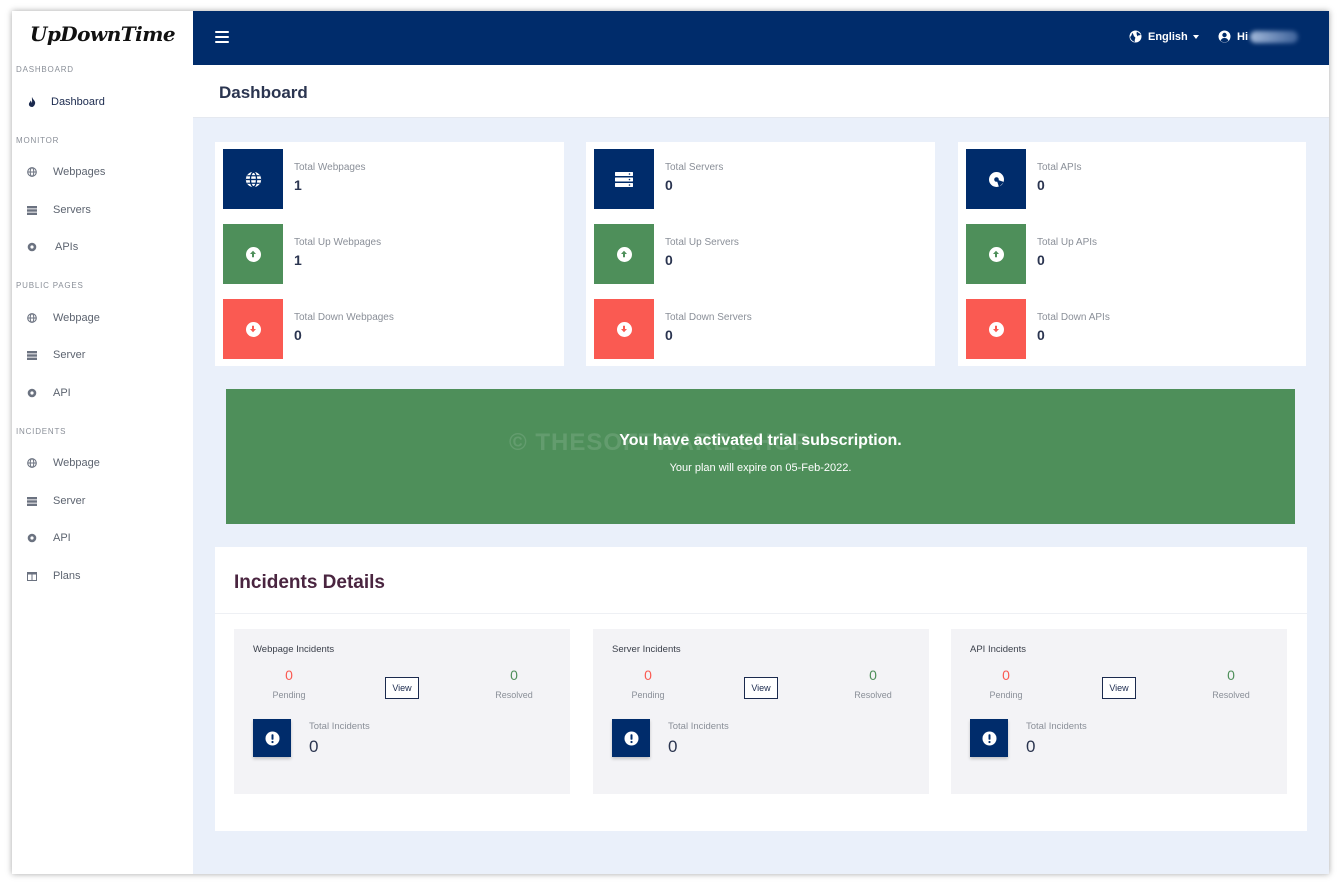 Image resolution: width=1341 pixels, height=886 pixels. Describe the element at coordinates (760, 468) in the screenshot. I see `banner-subtitle: Your plan will expire on 05-Feb-2022.` at that location.